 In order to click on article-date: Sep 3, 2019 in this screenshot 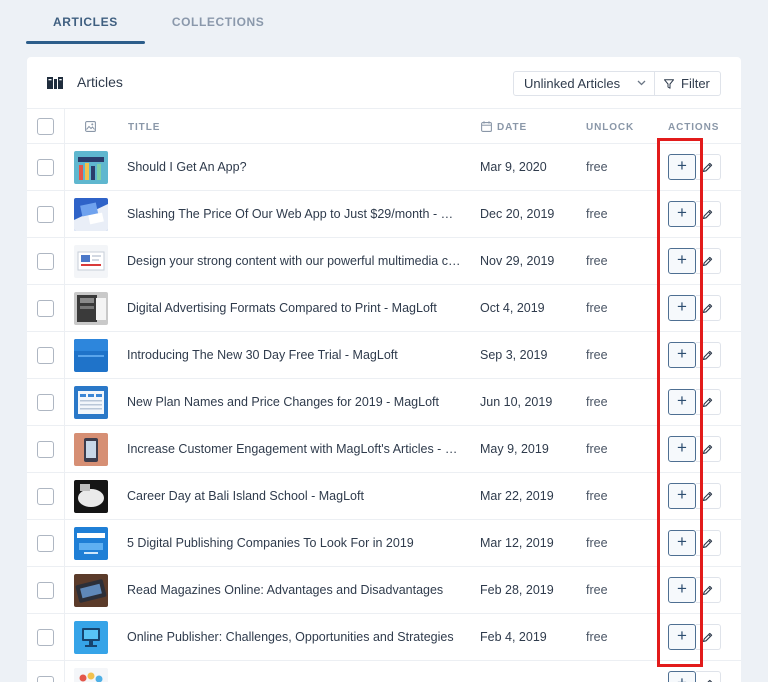, I will do `click(514, 355)`.